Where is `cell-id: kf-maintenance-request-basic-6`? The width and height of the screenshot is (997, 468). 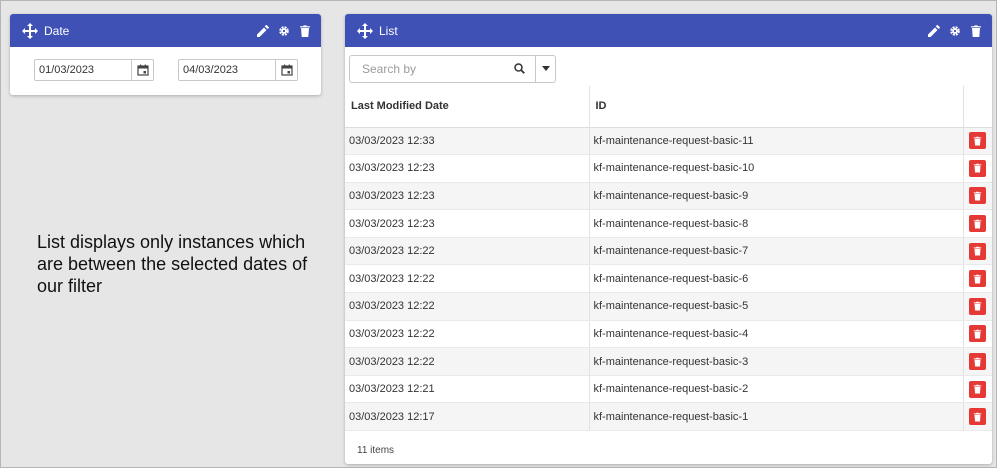
cell-id: kf-maintenance-request-basic-6 is located at coordinates (776, 279).